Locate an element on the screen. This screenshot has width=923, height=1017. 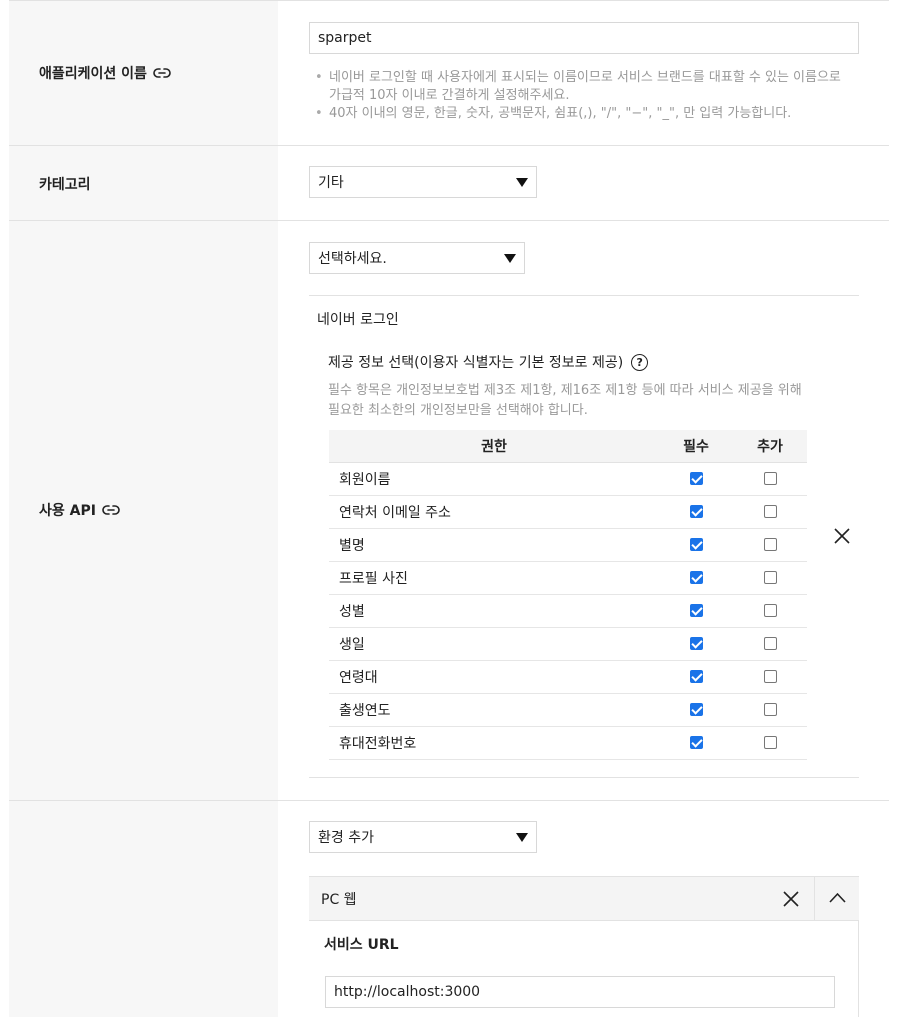
category-select-value: 기타 is located at coordinates (331, 183).